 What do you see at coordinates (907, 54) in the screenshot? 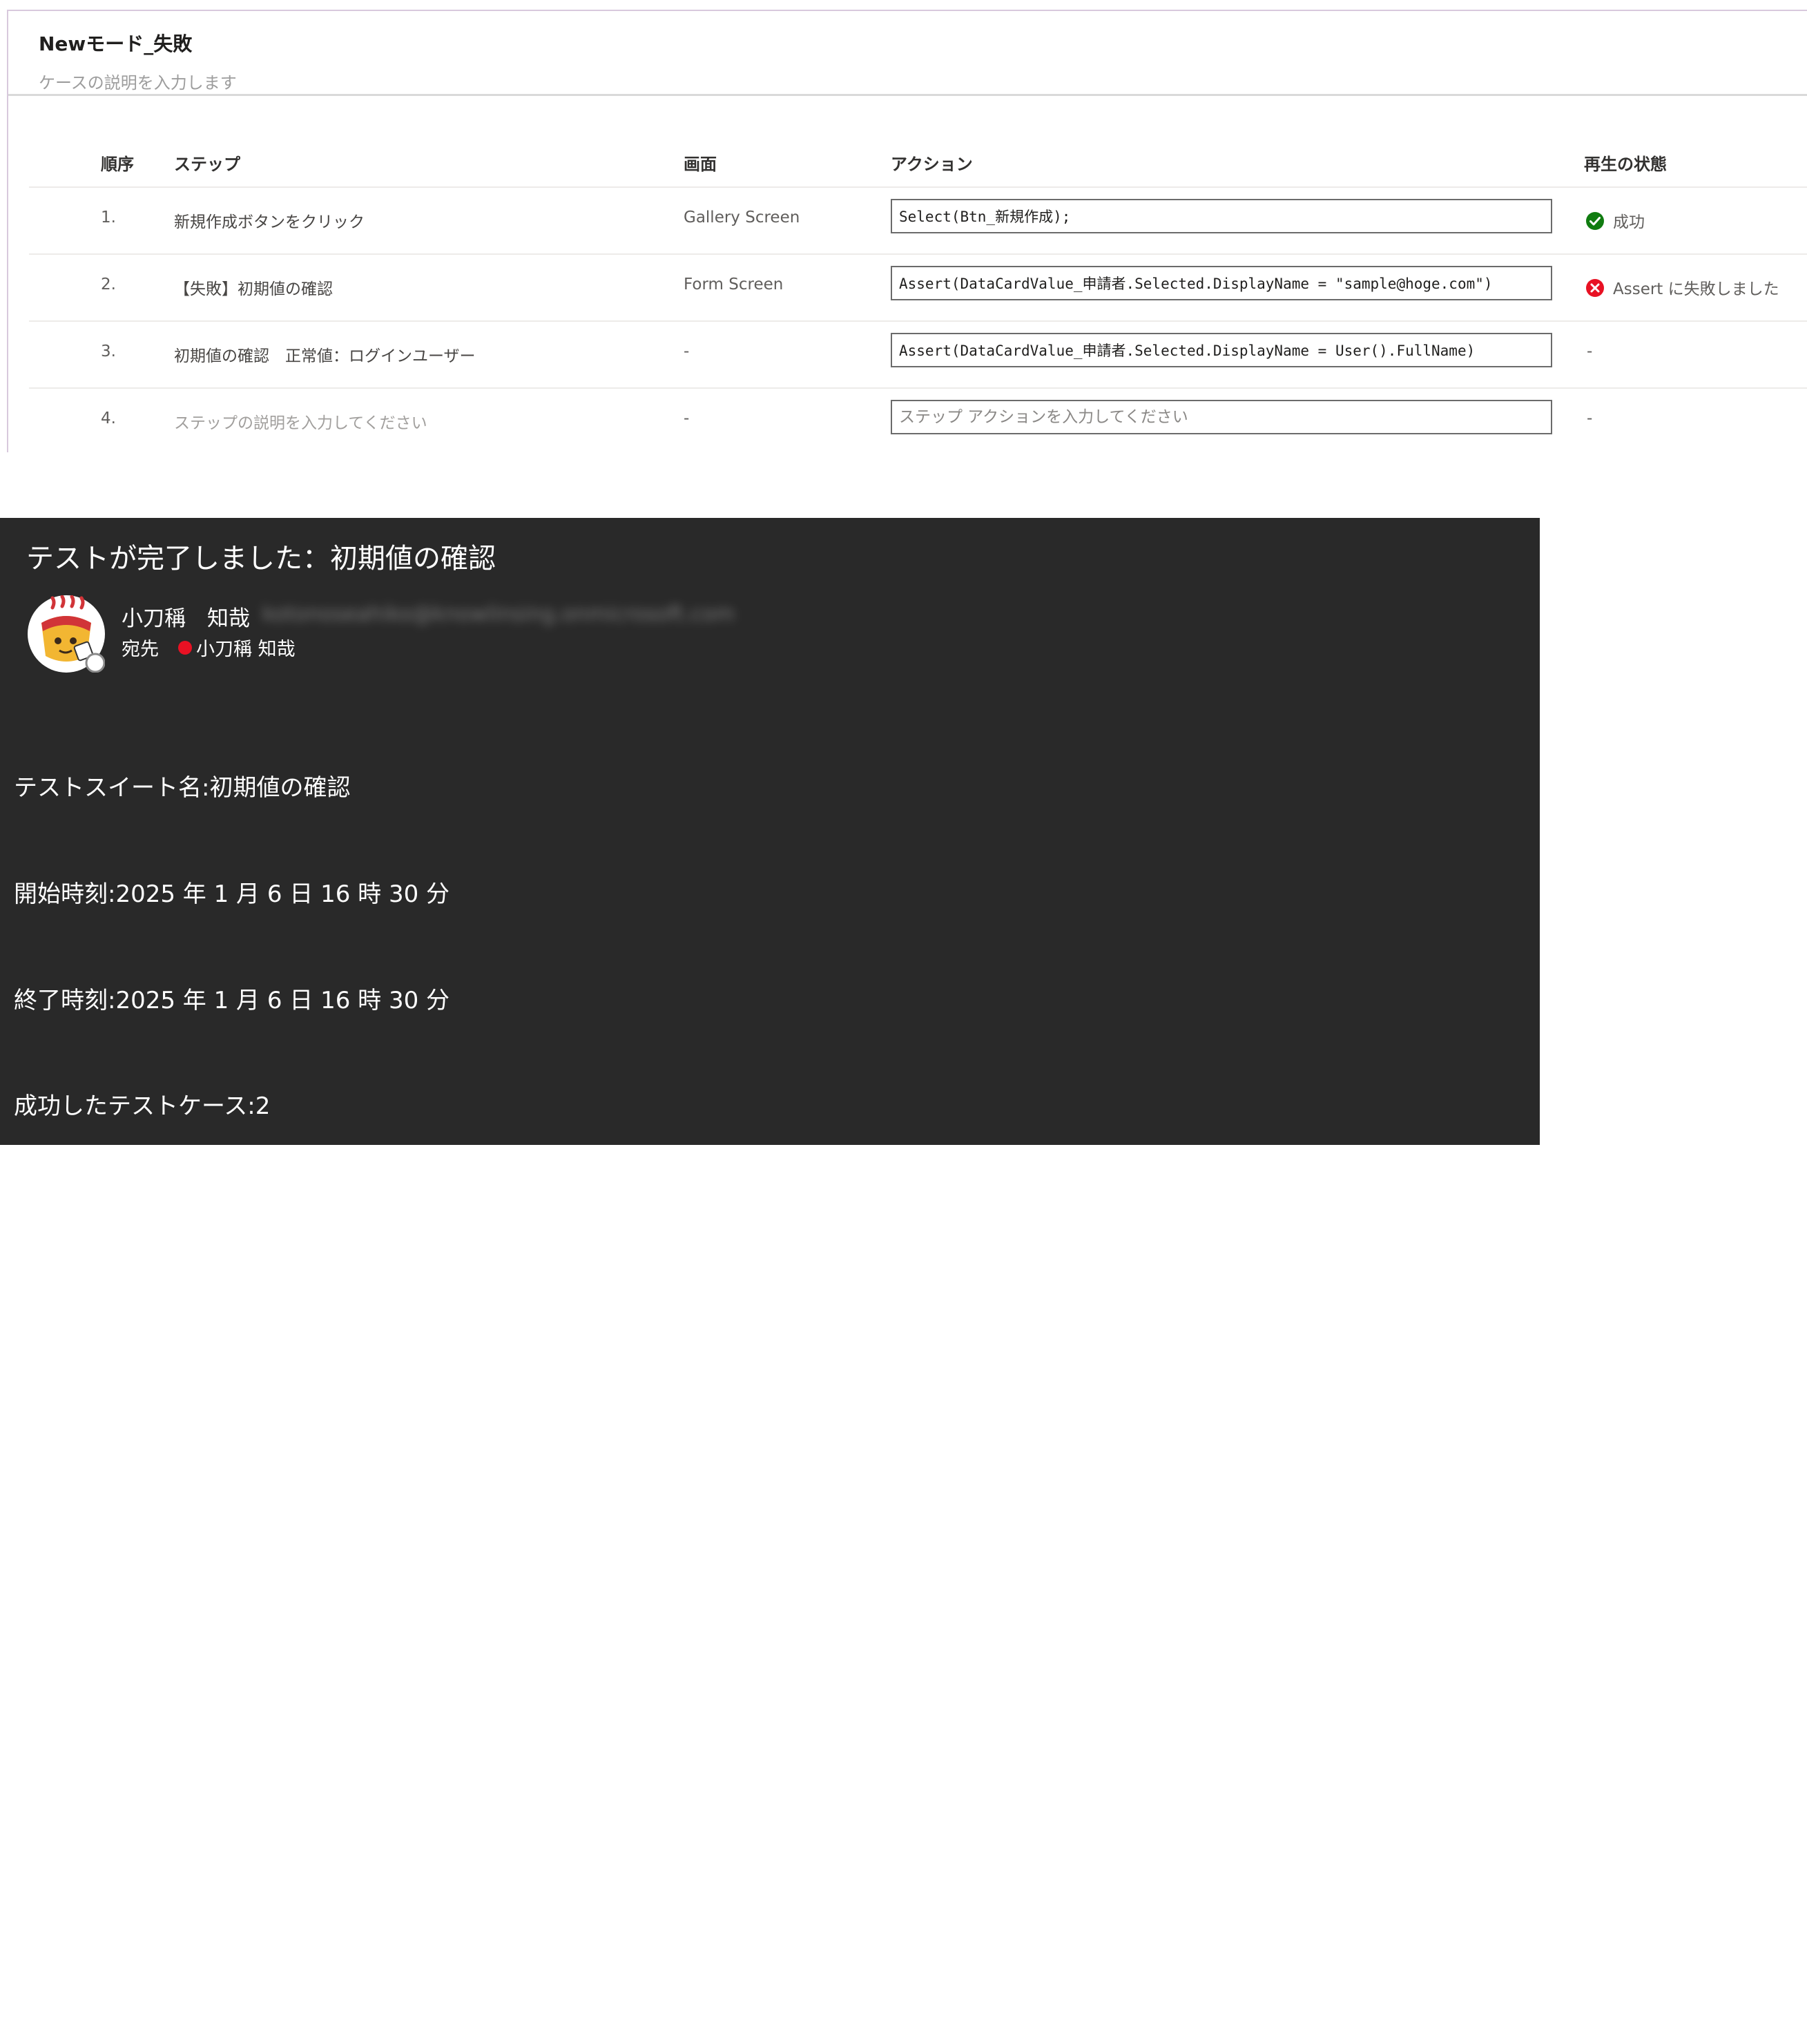
I see `test-case-header: Newモード_失敗 ケースの説明を入力します` at bounding box center [907, 54].